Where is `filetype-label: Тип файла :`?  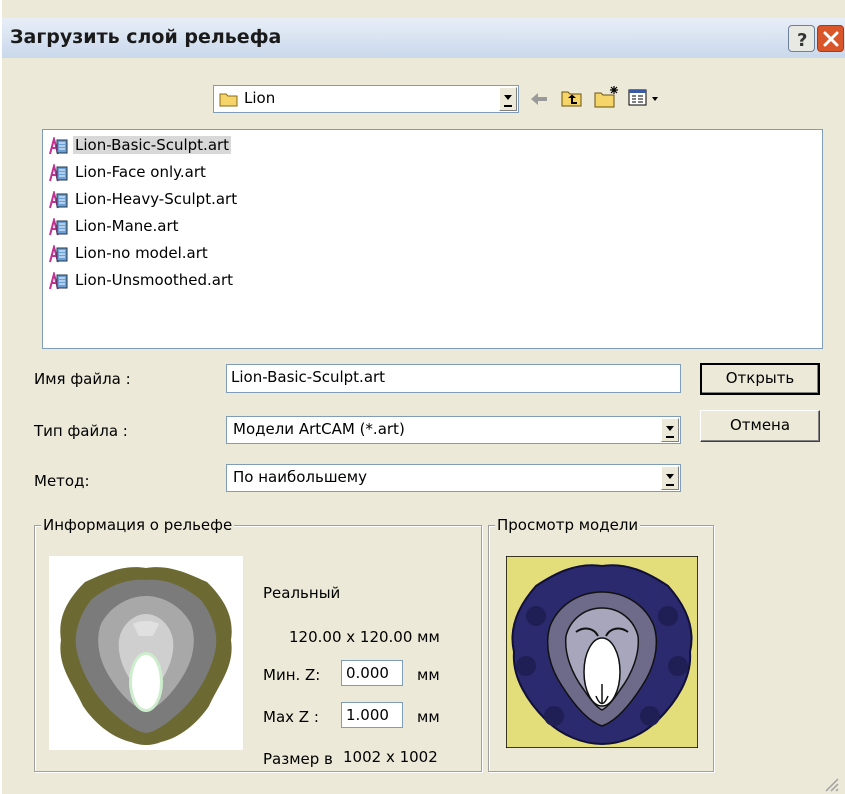
filetype-label: Тип файла : is located at coordinates (81, 431).